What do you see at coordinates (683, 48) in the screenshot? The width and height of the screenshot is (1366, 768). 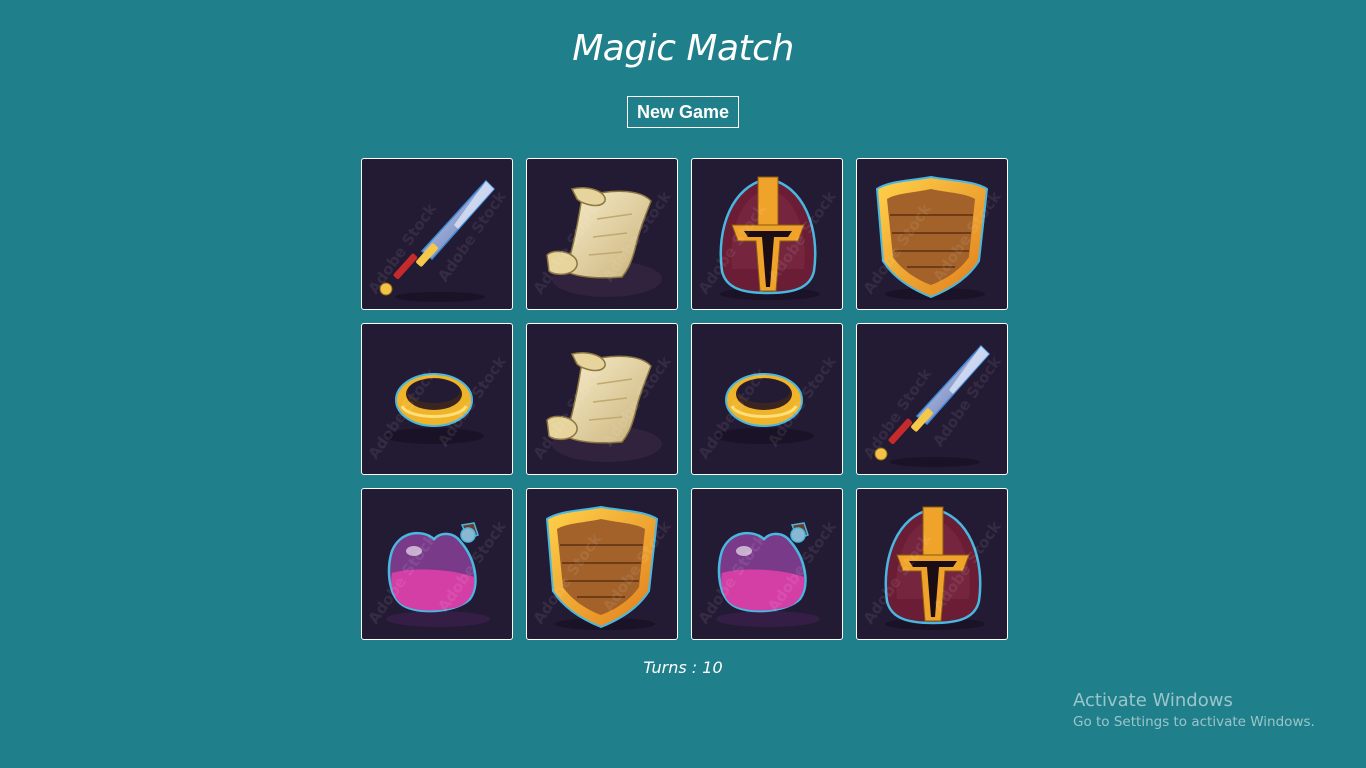 I see `game-title: Magic Match` at bounding box center [683, 48].